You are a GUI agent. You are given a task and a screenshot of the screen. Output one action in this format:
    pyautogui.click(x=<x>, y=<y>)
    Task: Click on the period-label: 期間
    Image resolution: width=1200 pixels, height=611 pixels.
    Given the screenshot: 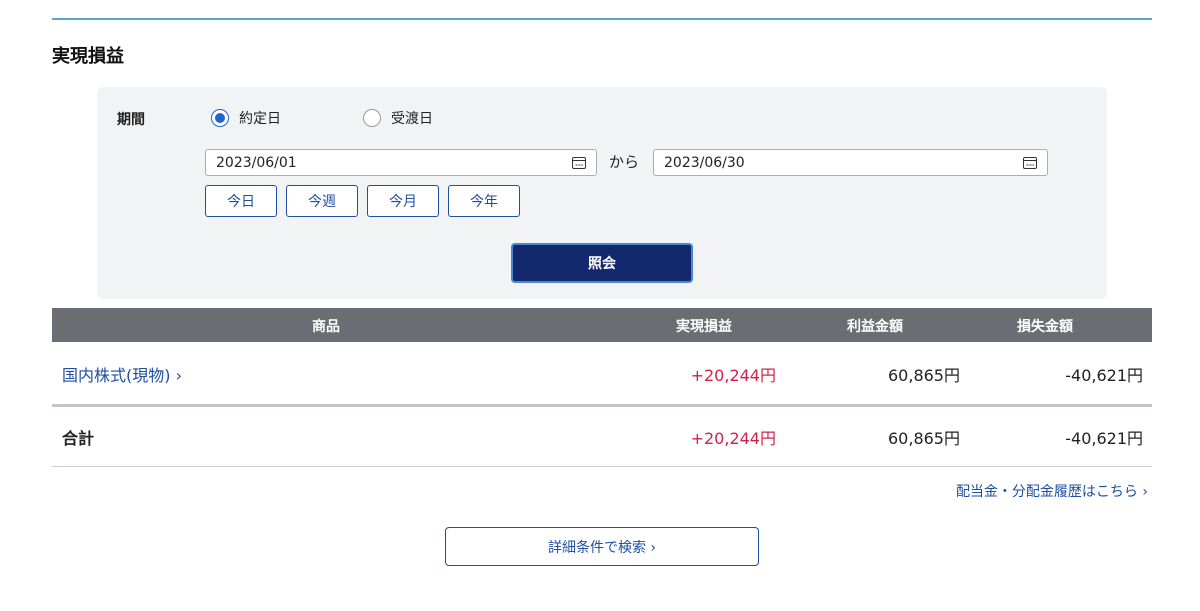 What is the action you would take?
    pyautogui.click(x=131, y=120)
    